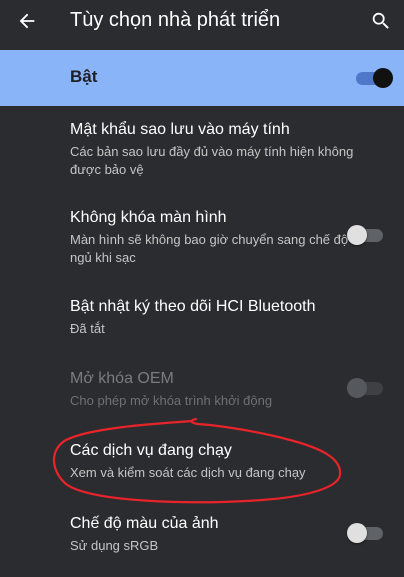 The height and width of the screenshot is (577, 404). I want to click on back-button, so click(27, 21).